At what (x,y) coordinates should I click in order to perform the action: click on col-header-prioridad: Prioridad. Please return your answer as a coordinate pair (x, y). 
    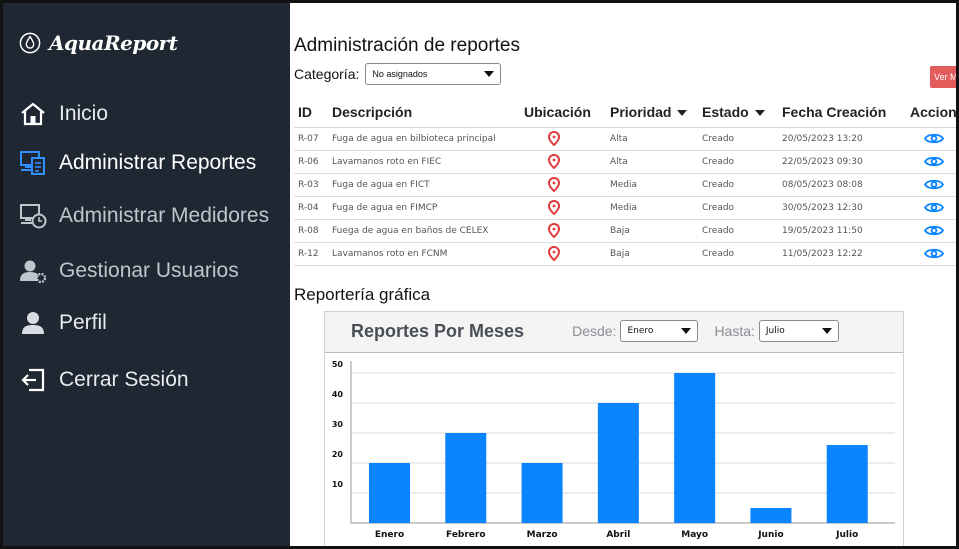
    Looking at the image, I should click on (652, 112).